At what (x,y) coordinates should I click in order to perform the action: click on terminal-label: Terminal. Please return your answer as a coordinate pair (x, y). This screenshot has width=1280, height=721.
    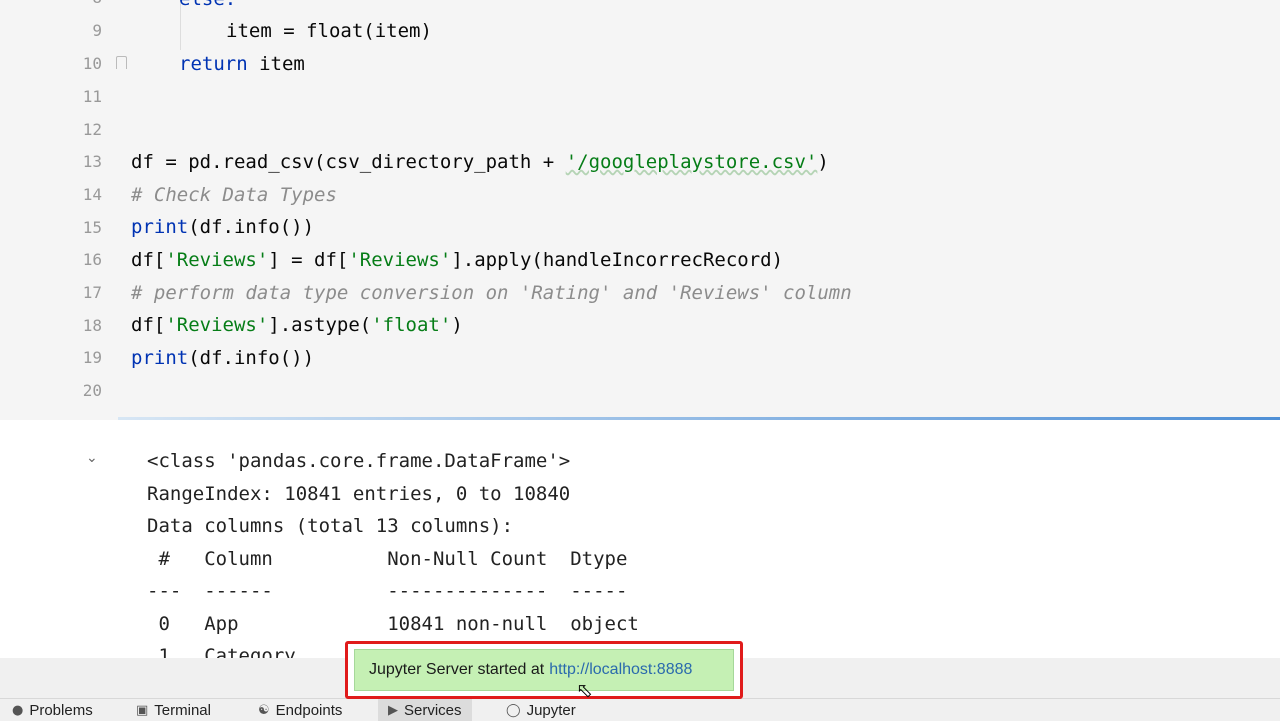
    Looking at the image, I should click on (182, 710).